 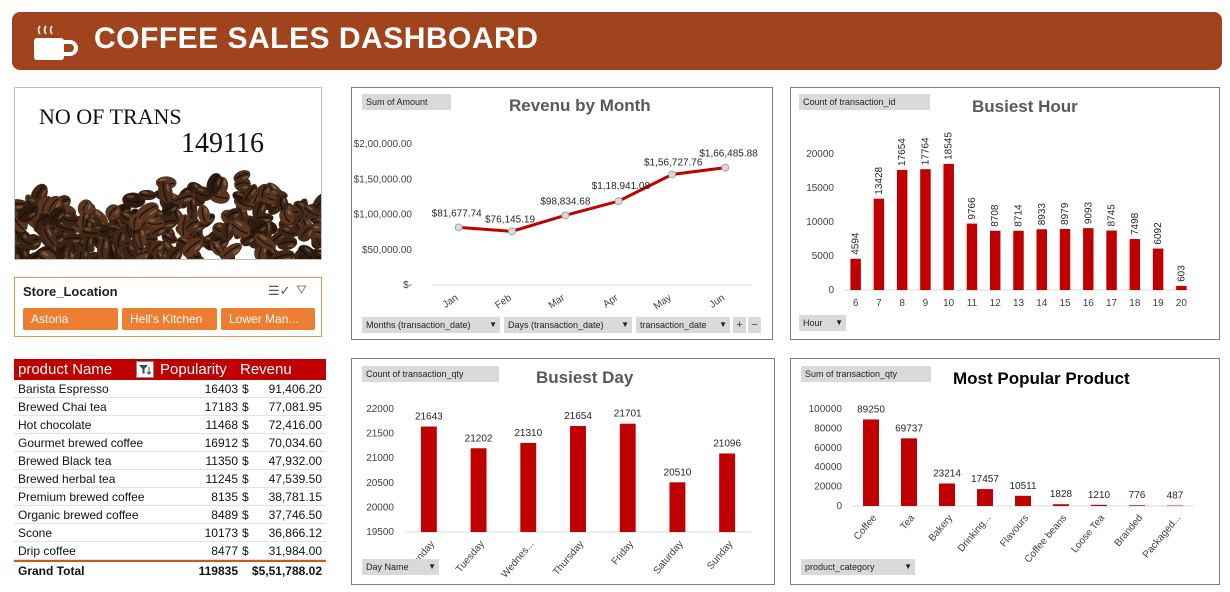 I want to click on data-label: $1,56,727.76, so click(x=673, y=163).